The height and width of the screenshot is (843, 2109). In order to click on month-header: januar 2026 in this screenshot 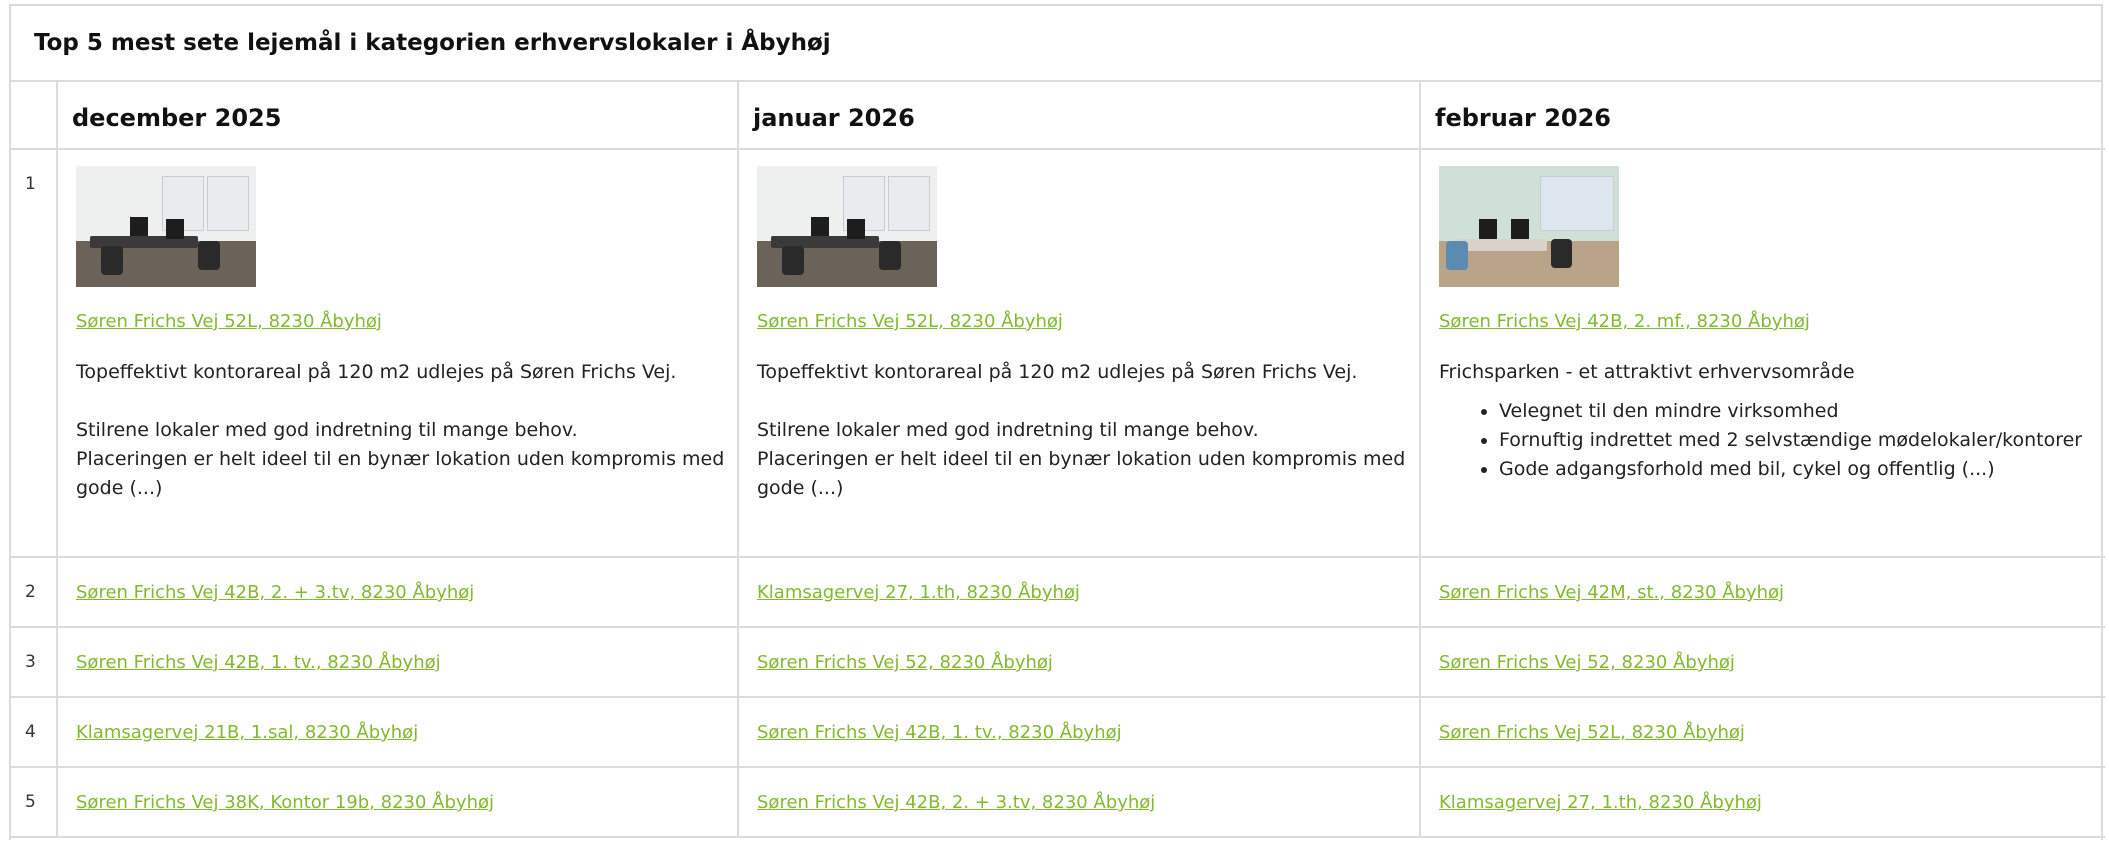, I will do `click(1079, 116)`.